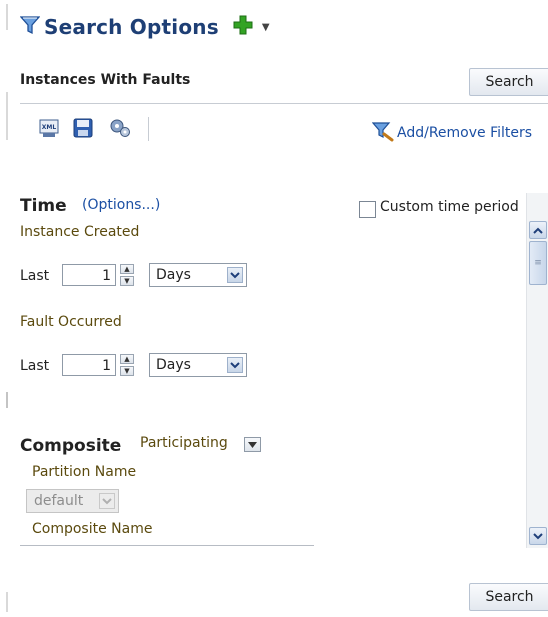 This screenshot has width=548, height=617. Describe the element at coordinates (538, 263) in the screenshot. I see `scrollbar-thumb: ≡` at that location.